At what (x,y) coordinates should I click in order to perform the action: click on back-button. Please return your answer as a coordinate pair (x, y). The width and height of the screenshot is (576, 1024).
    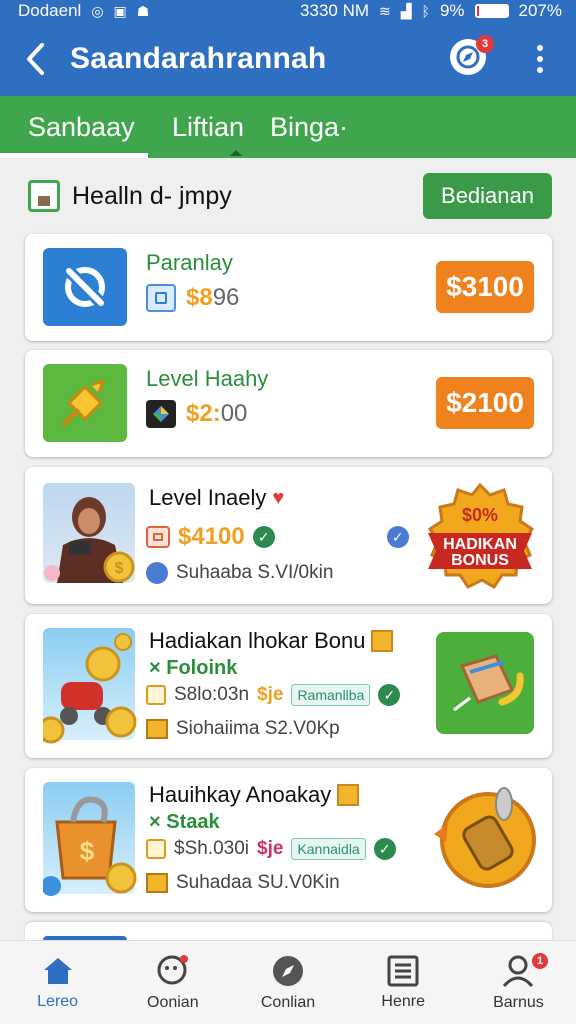
    Looking at the image, I should click on (35, 59).